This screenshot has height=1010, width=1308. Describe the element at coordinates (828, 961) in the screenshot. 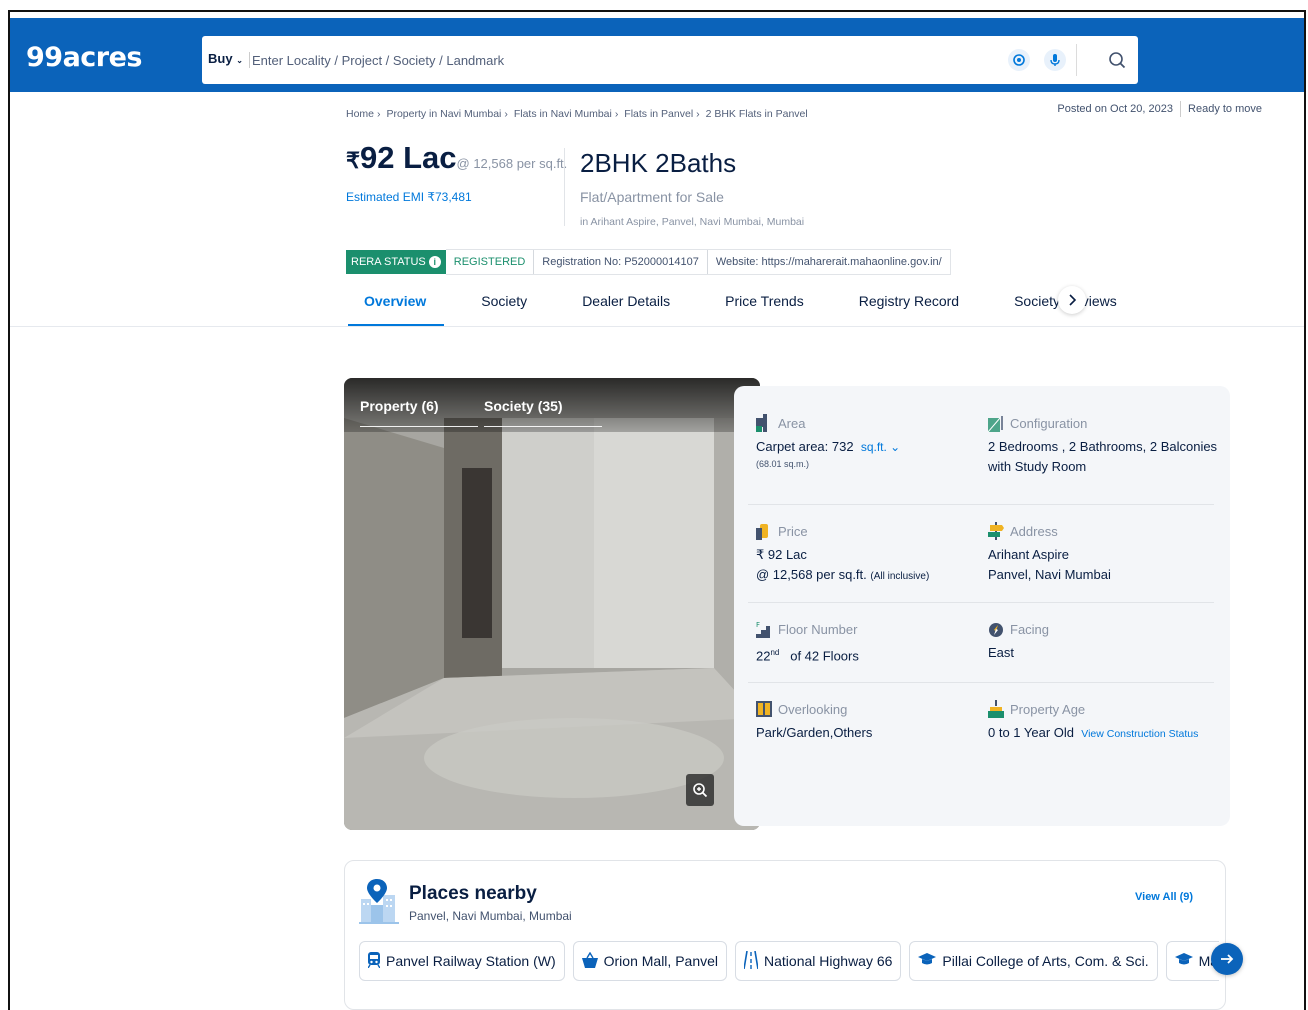

I see `place-chip-label: National Highway 66` at that location.